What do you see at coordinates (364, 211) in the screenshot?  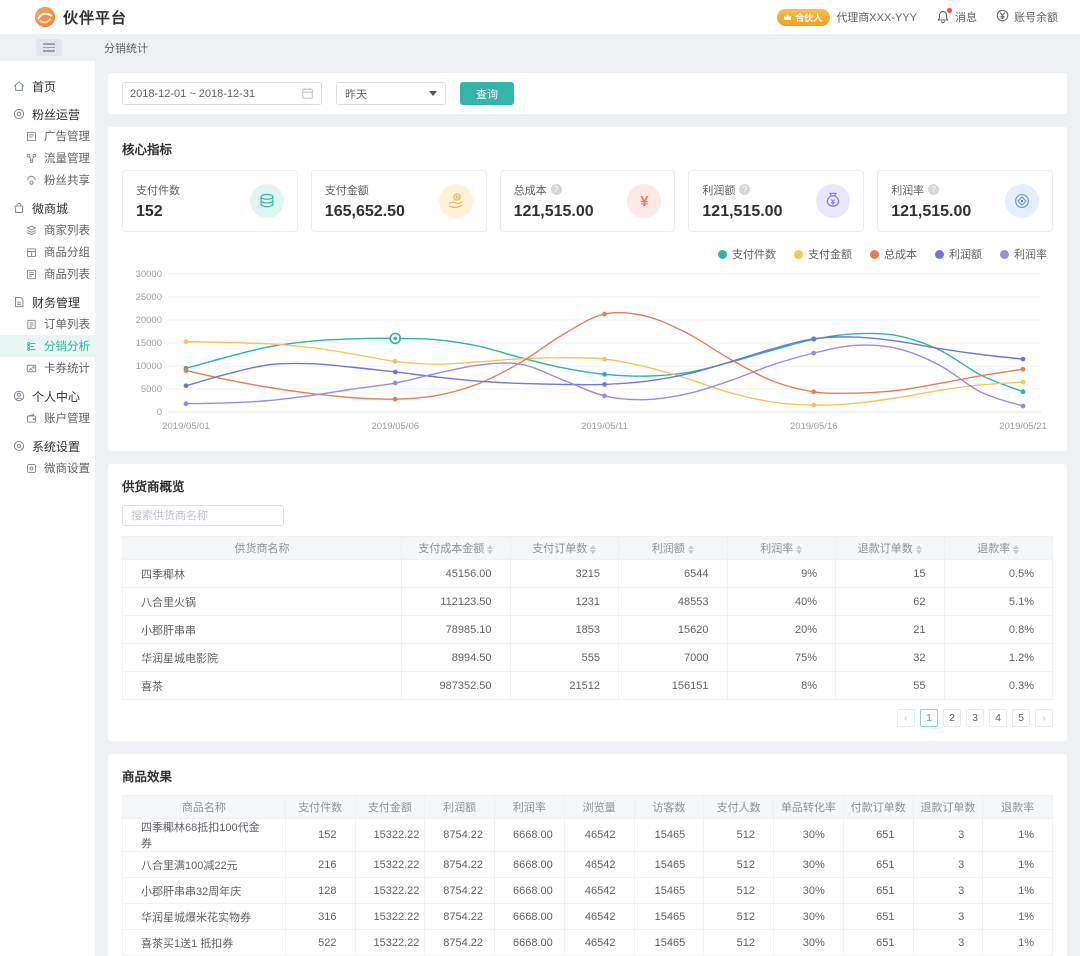 I see `stat-value: 165,652.50` at bounding box center [364, 211].